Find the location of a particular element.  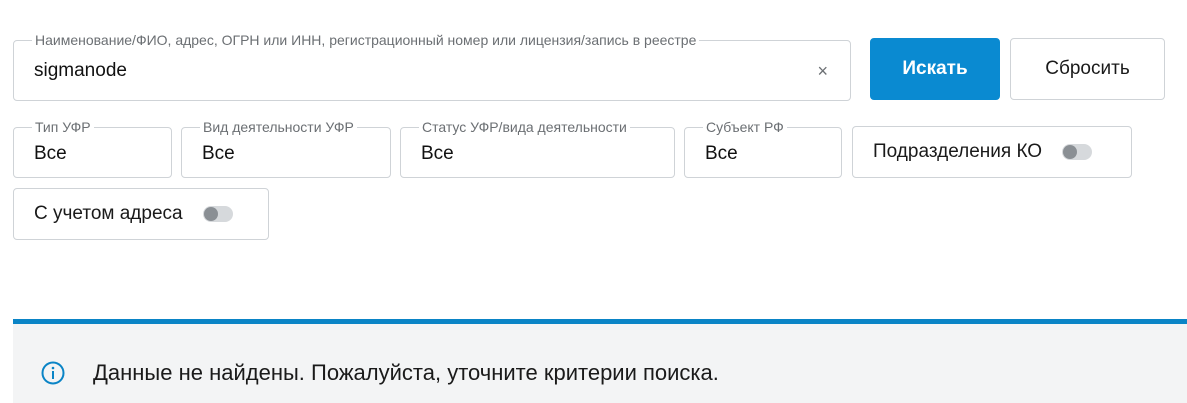

status-select-value: Все is located at coordinates (437, 153).